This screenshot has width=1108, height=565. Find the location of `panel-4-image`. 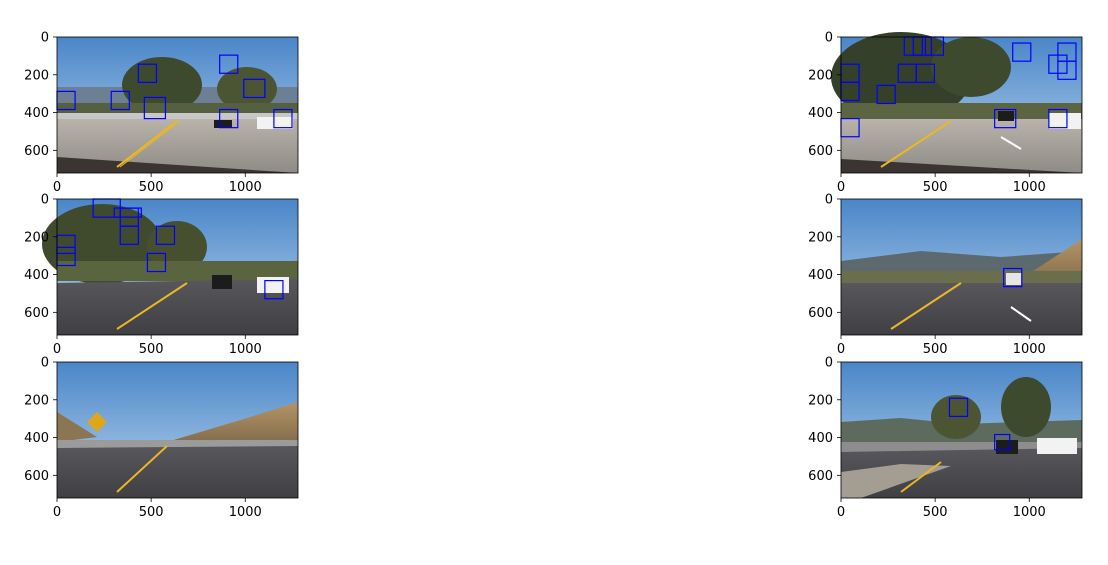

panel-4-image is located at coordinates (961, 267).